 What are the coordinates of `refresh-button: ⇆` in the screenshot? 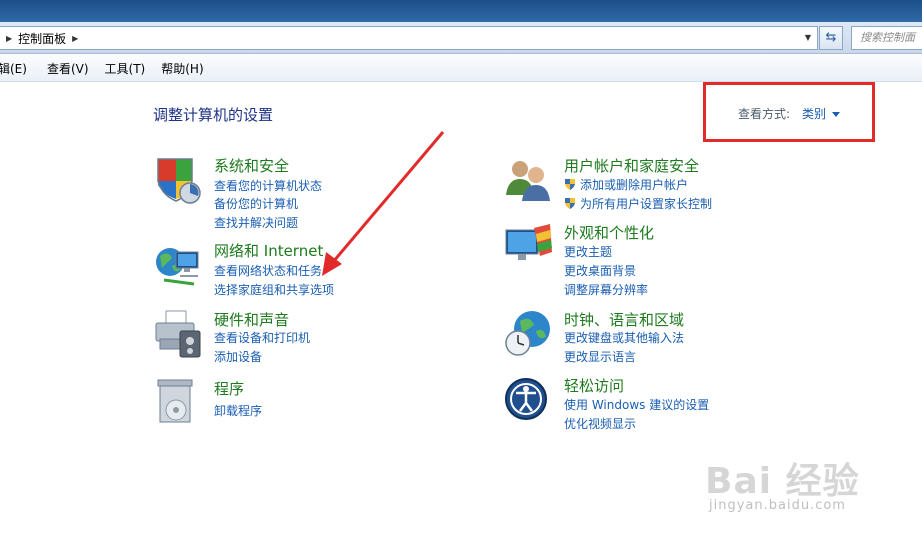 It's located at (831, 38).